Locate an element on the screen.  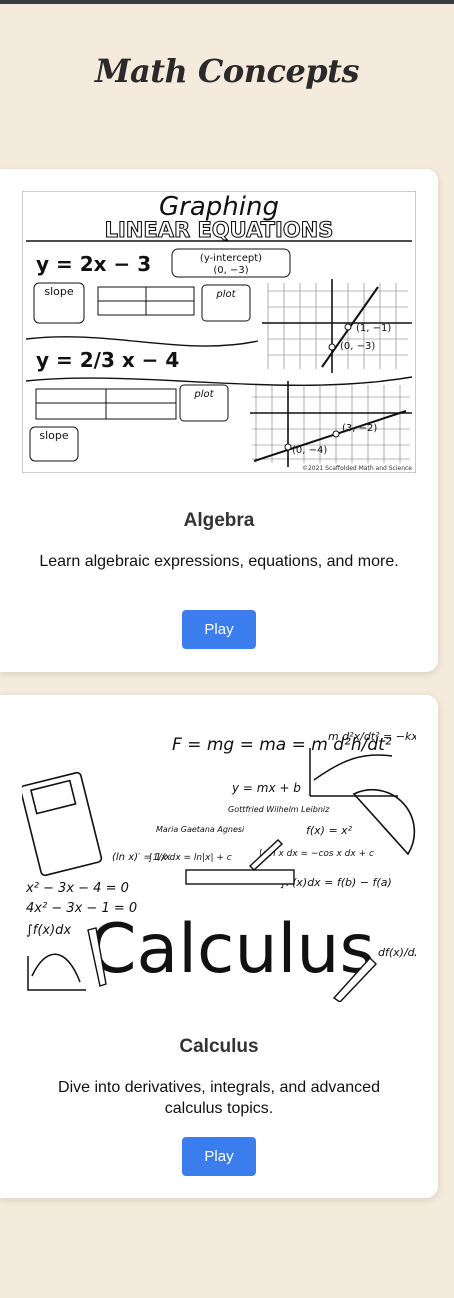
calculus-formula-7: m d²x/dt² = −kx is located at coordinates (372, 736).